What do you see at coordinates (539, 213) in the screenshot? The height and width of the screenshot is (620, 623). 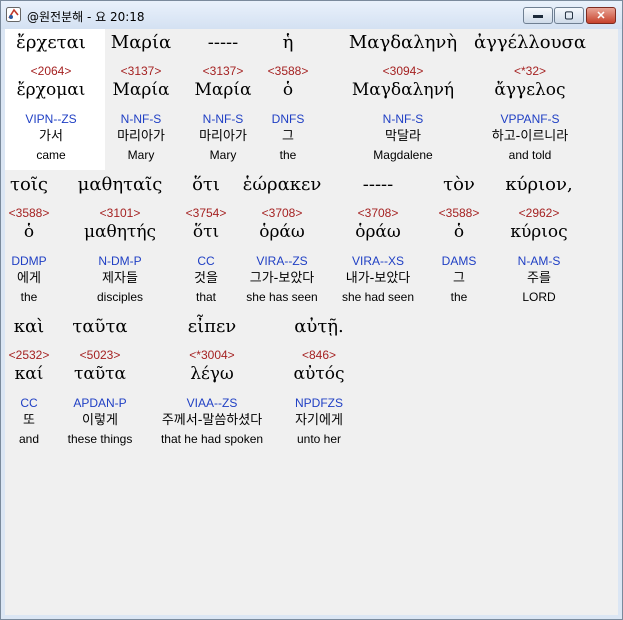 I see `strong-number: <2962>` at bounding box center [539, 213].